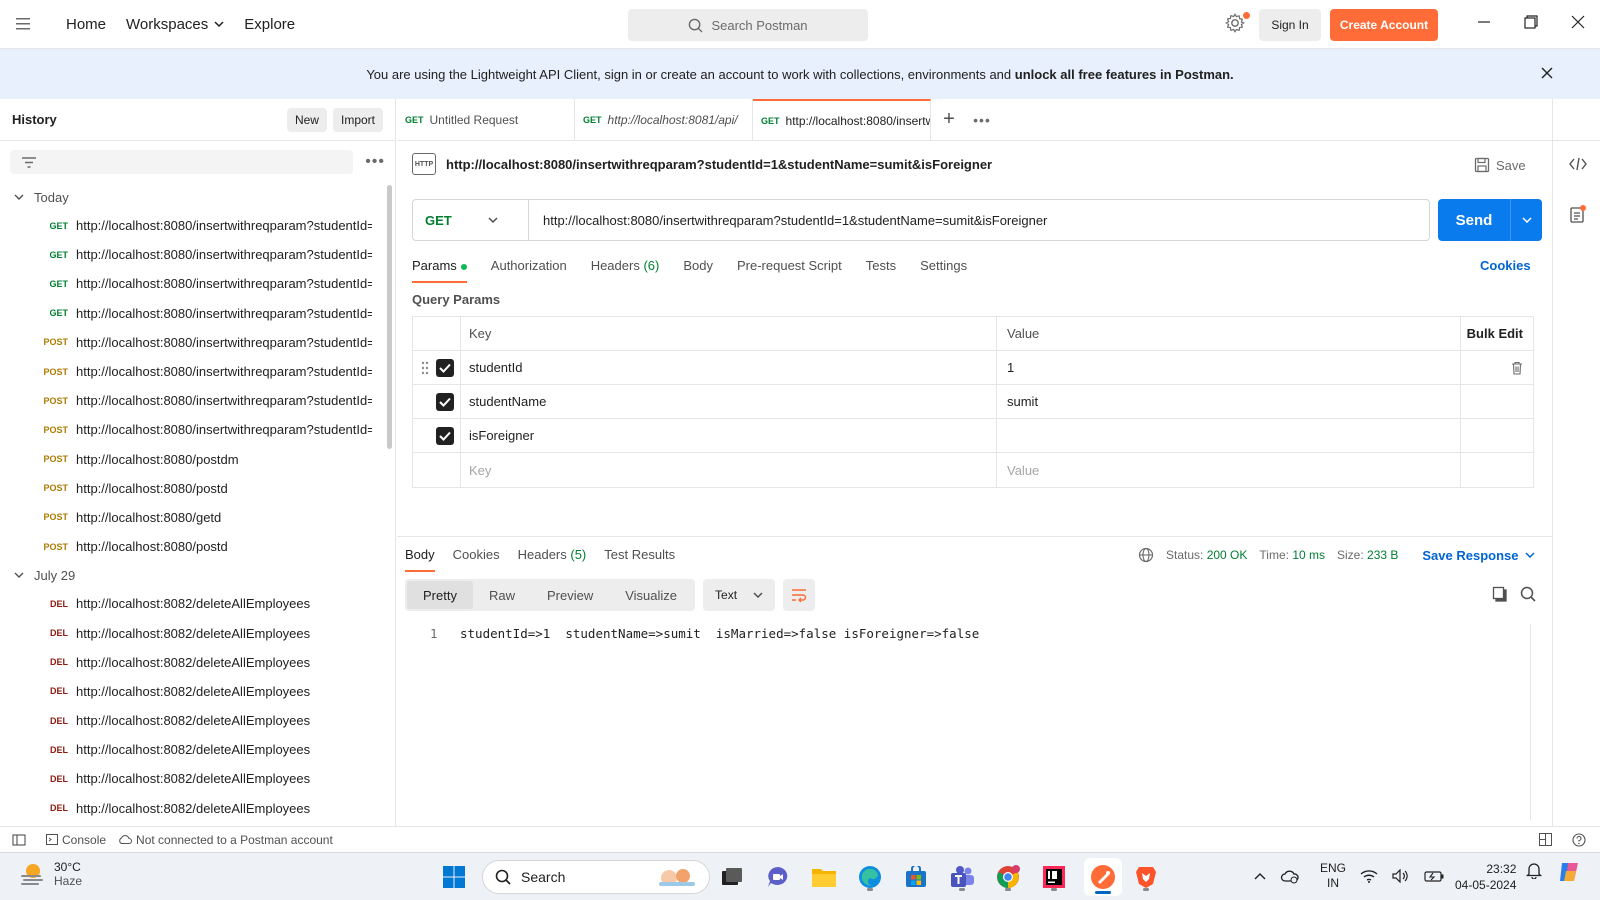  Describe the element at coordinates (1505, 265) in the screenshot. I see `cookies-link: Cookies` at that location.